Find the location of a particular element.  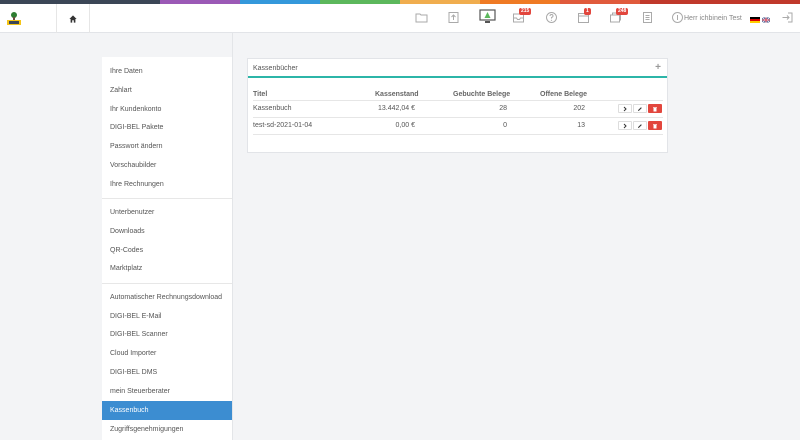

sidebar-item-passwort: Passwort ändern is located at coordinates (167, 146).